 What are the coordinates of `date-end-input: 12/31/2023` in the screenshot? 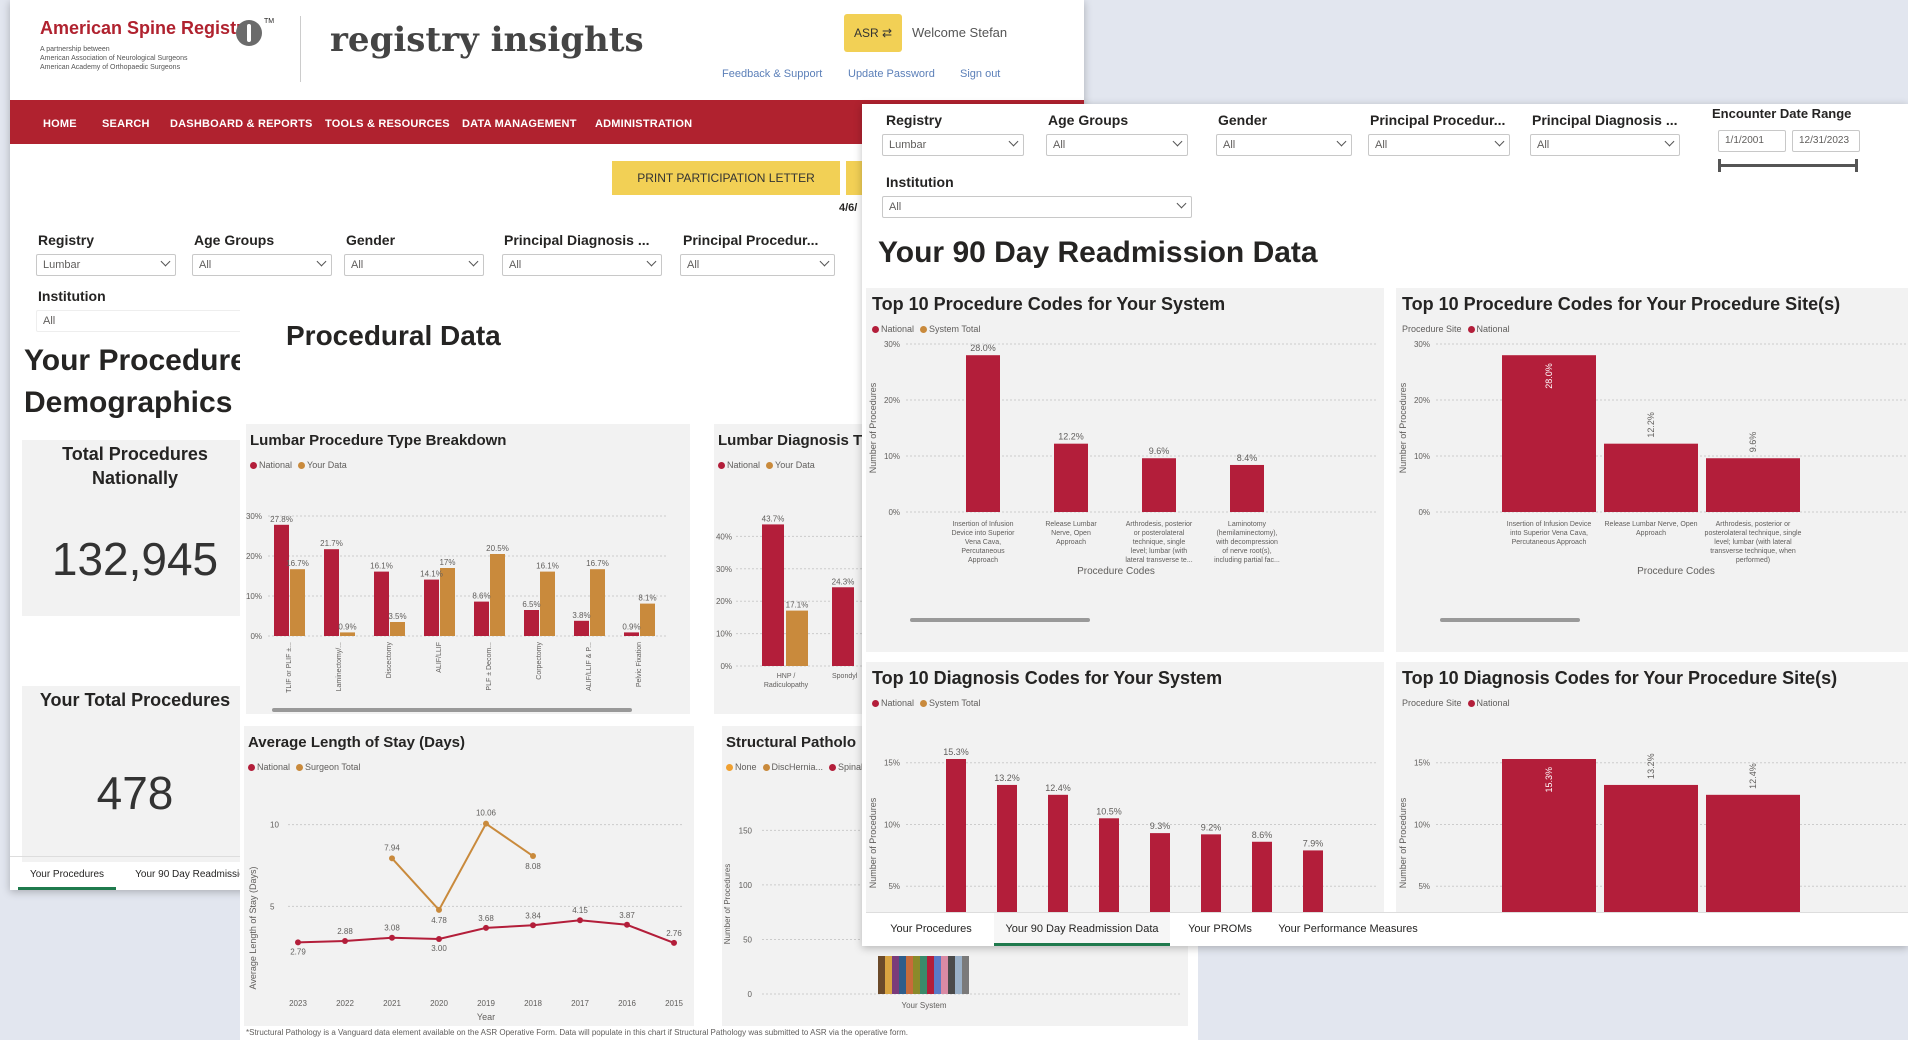 It's located at (1826, 141).